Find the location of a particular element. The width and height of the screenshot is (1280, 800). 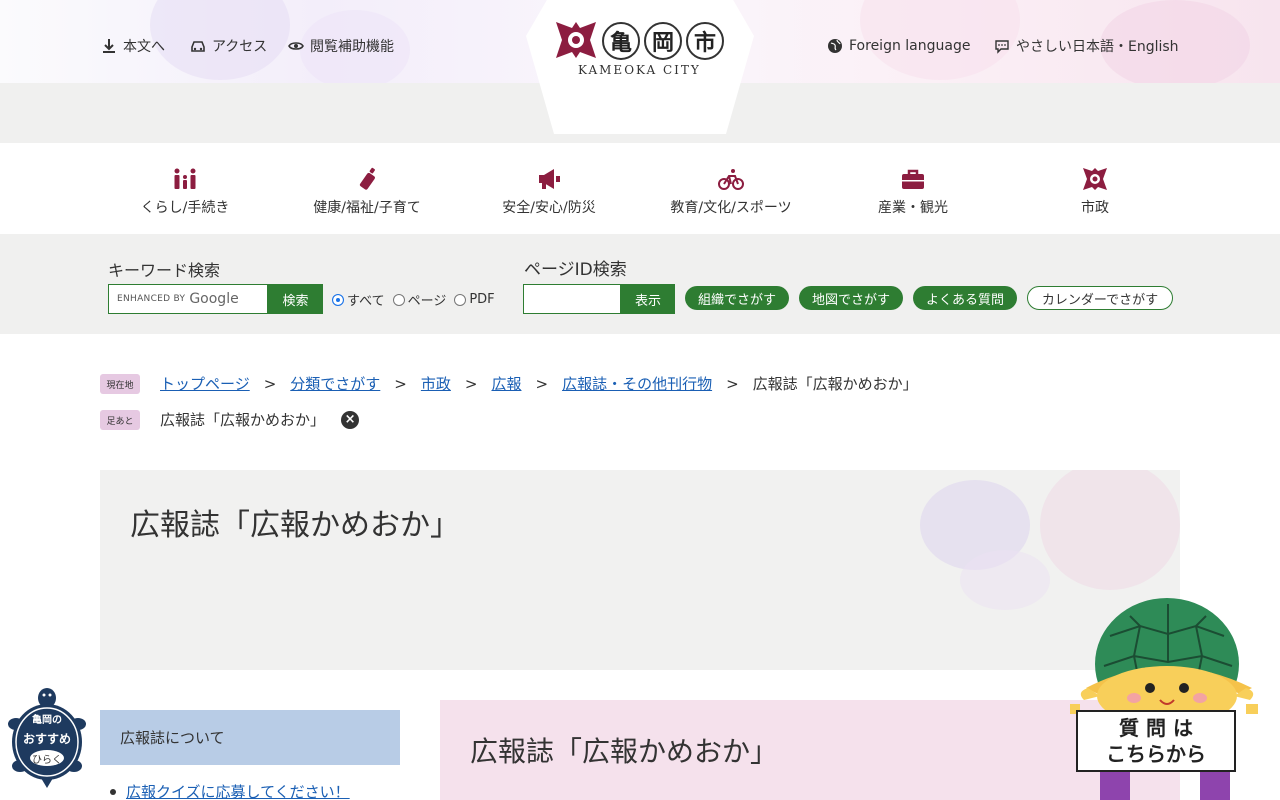

bullet-icon is located at coordinates (113, 791).